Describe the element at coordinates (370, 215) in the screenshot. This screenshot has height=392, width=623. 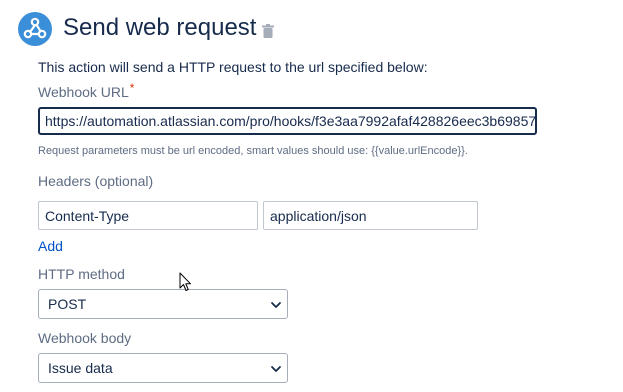
I see `header-value-input` at that location.